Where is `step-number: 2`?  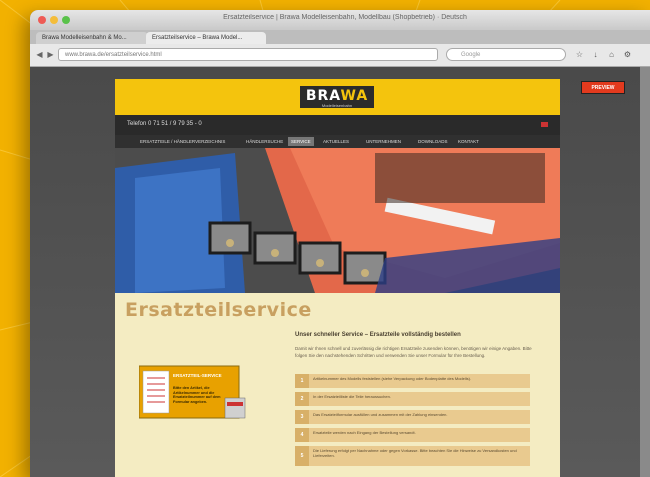 step-number: 2 is located at coordinates (302, 399).